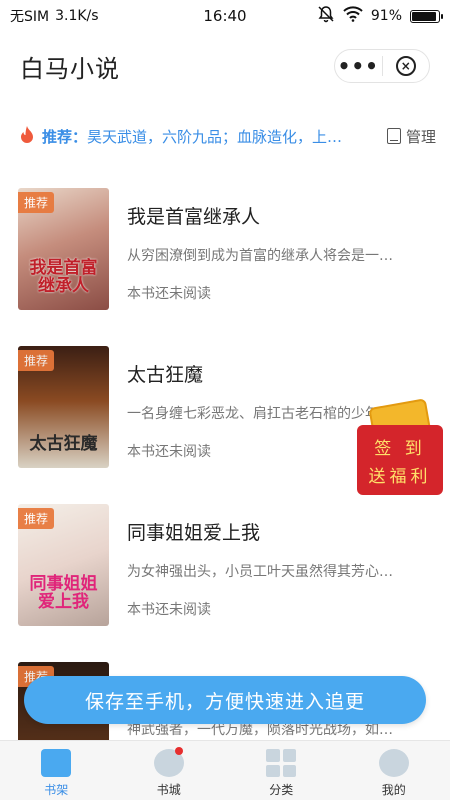 The height and width of the screenshot is (800, 450). I want to click on book-title: 同事姐姐爱上我, so click(193, 531).